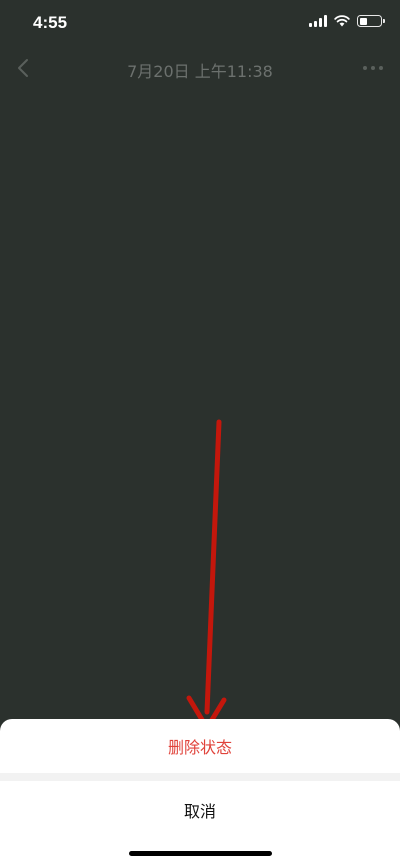  Describe the element at coordinates (200, 853) in the screenshot. I see `home-indicator` at that location.